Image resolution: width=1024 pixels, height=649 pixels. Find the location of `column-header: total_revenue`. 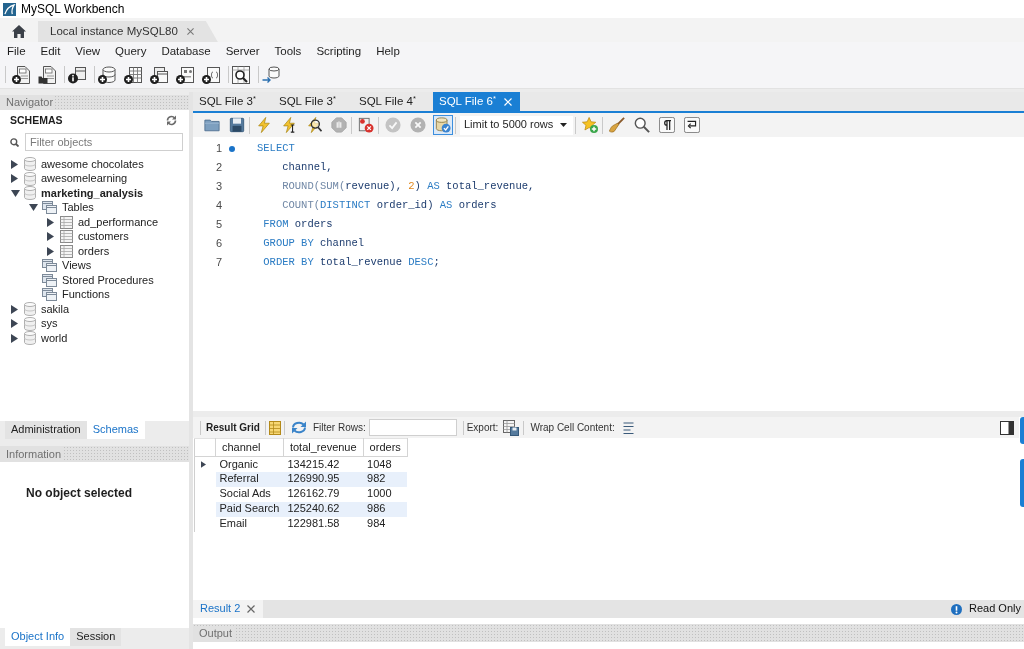

column-header: total_revenue is located at coordinates (323, 447).